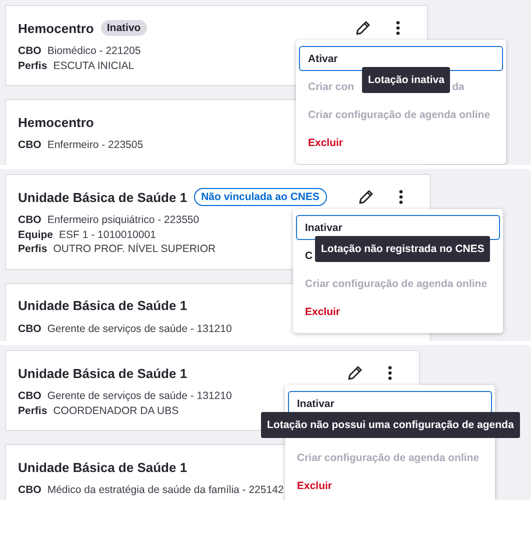 This screenshot has height=535, width=531. Describe the element at coordinates (107, 235) in the screenshot. I see `field-value: ESF 1 - 1010010001` at that location.